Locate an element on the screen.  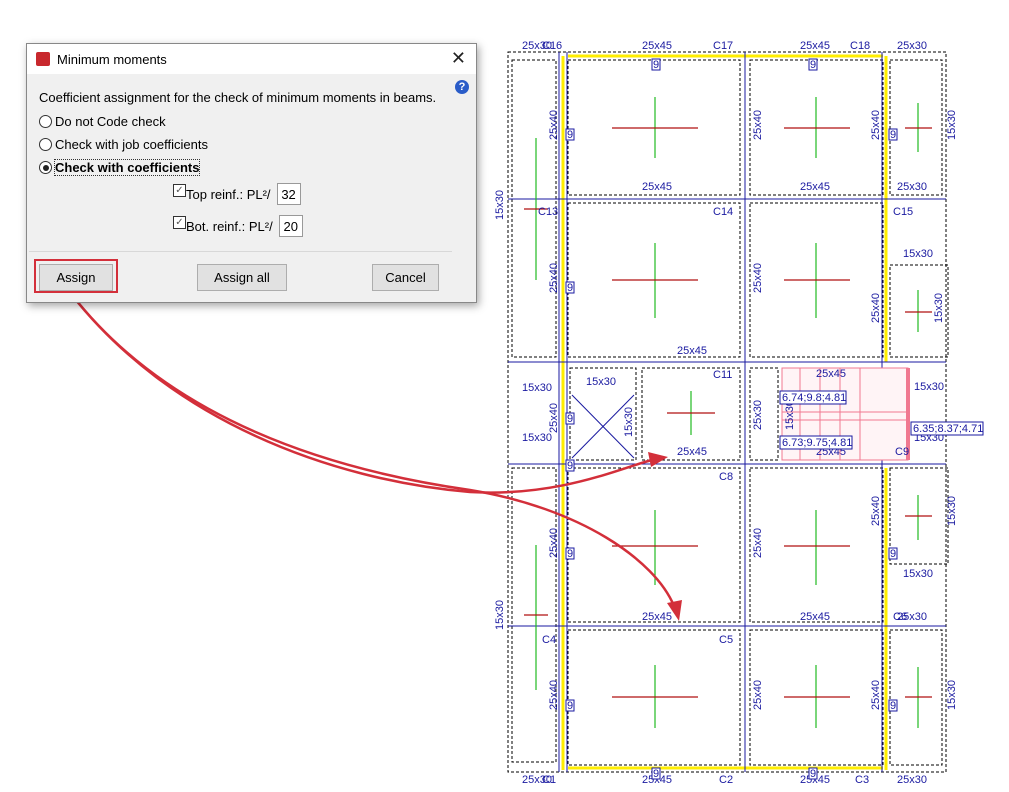
bot-reinf-checkbox: ✓ is located at coordinates (179, 222).